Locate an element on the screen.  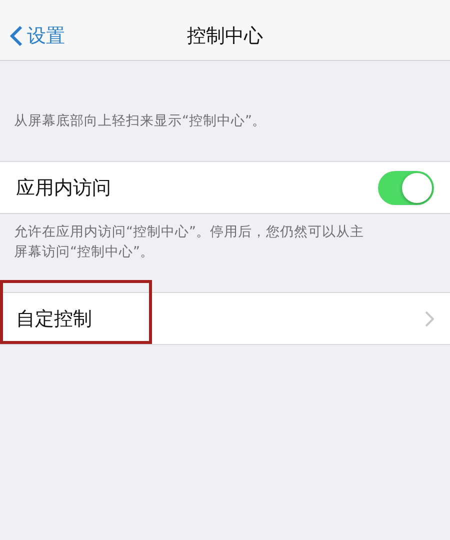
back-chevron-icon is located at coordinates (16, 36).